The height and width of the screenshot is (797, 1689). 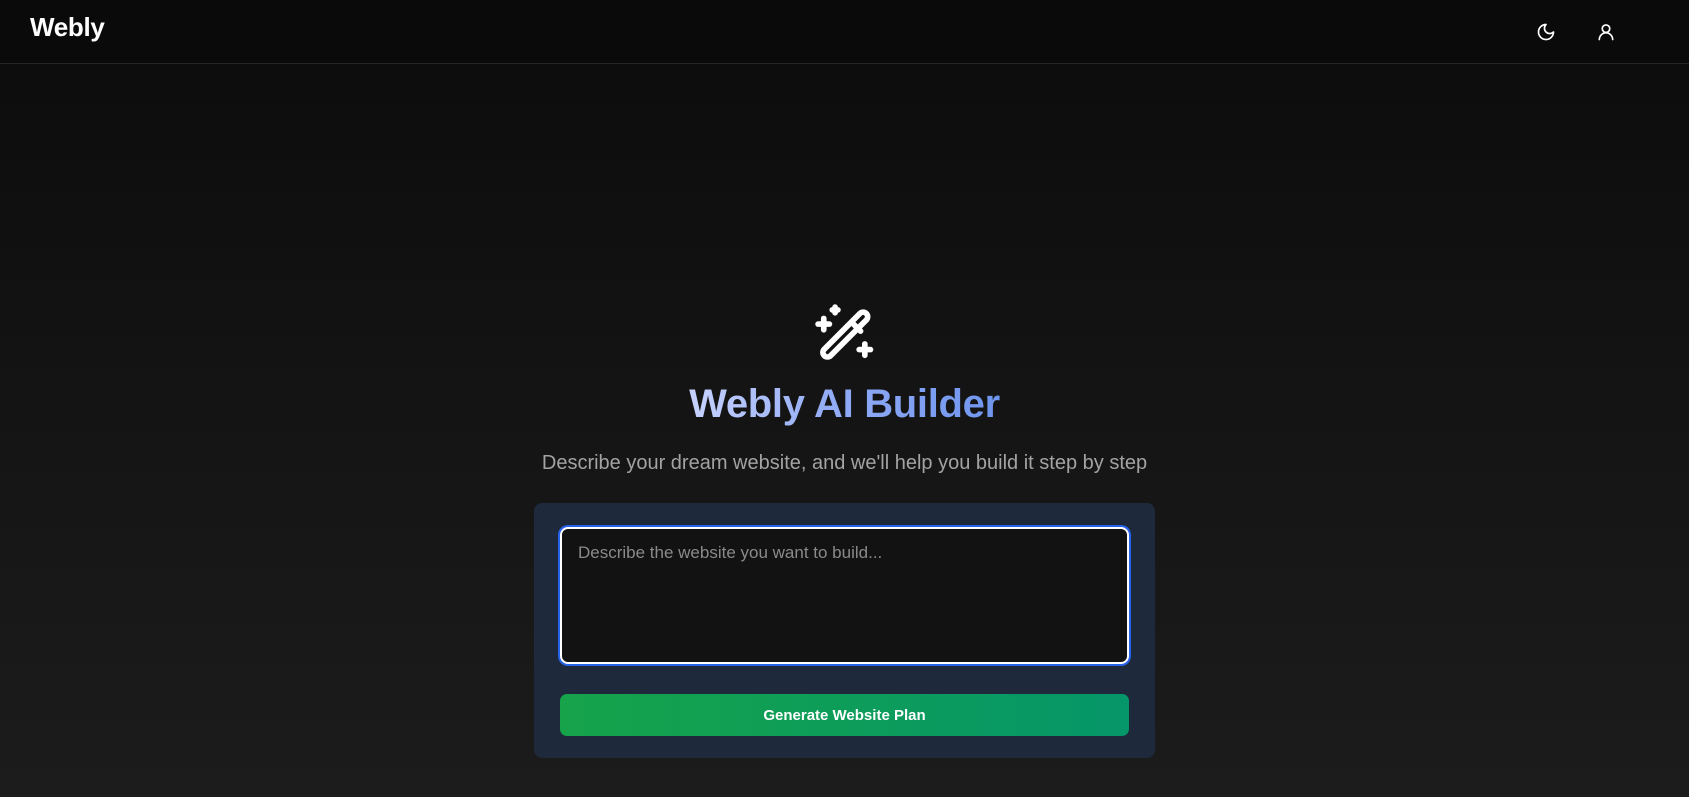 What do you see at coordinates (844, 595) in the screenshot?
I see `website-description-input` at bounding box center [844, 595].